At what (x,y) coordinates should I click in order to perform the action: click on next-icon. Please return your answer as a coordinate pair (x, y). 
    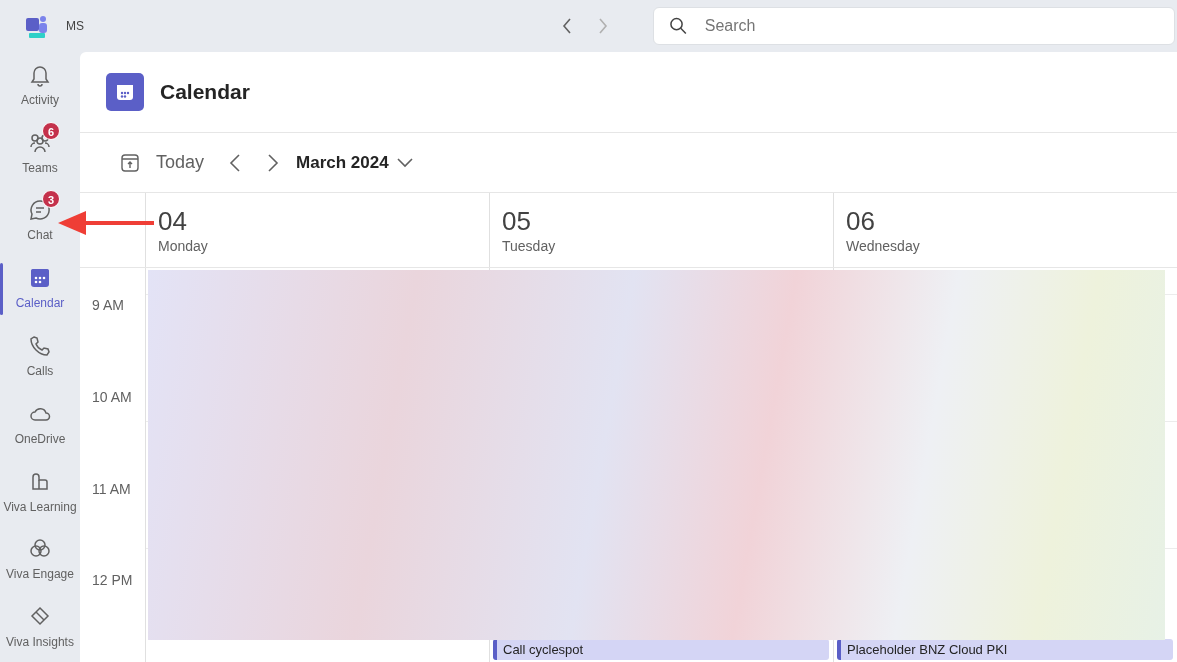
    Looking at the image, I should click on (273, 162).